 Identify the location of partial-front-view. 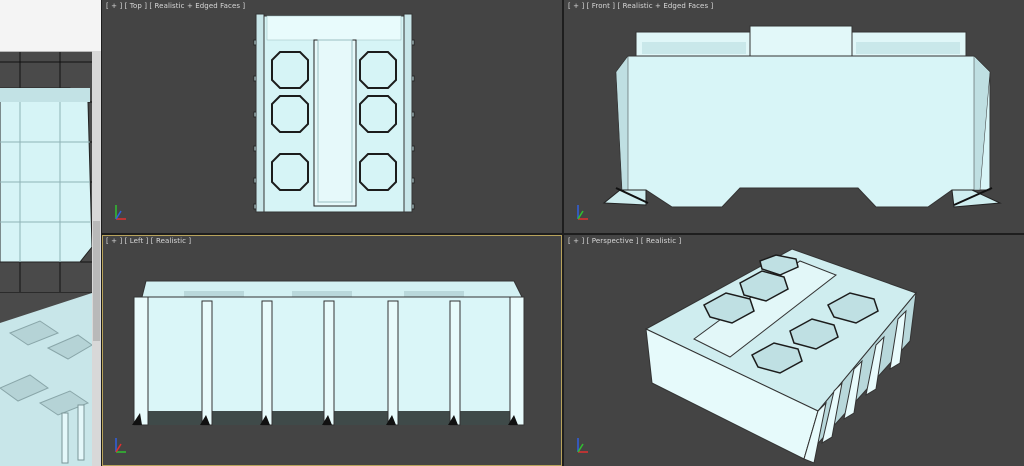
(46, 172).